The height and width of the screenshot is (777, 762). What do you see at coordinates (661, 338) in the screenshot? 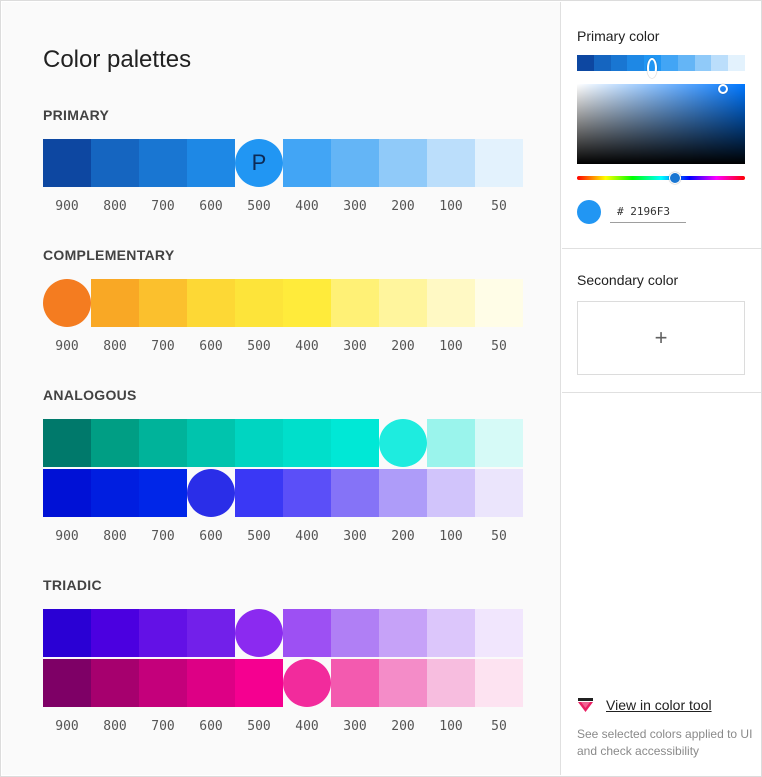
I see `add-secondary-color-button: +` at bounding box center [661, 338].